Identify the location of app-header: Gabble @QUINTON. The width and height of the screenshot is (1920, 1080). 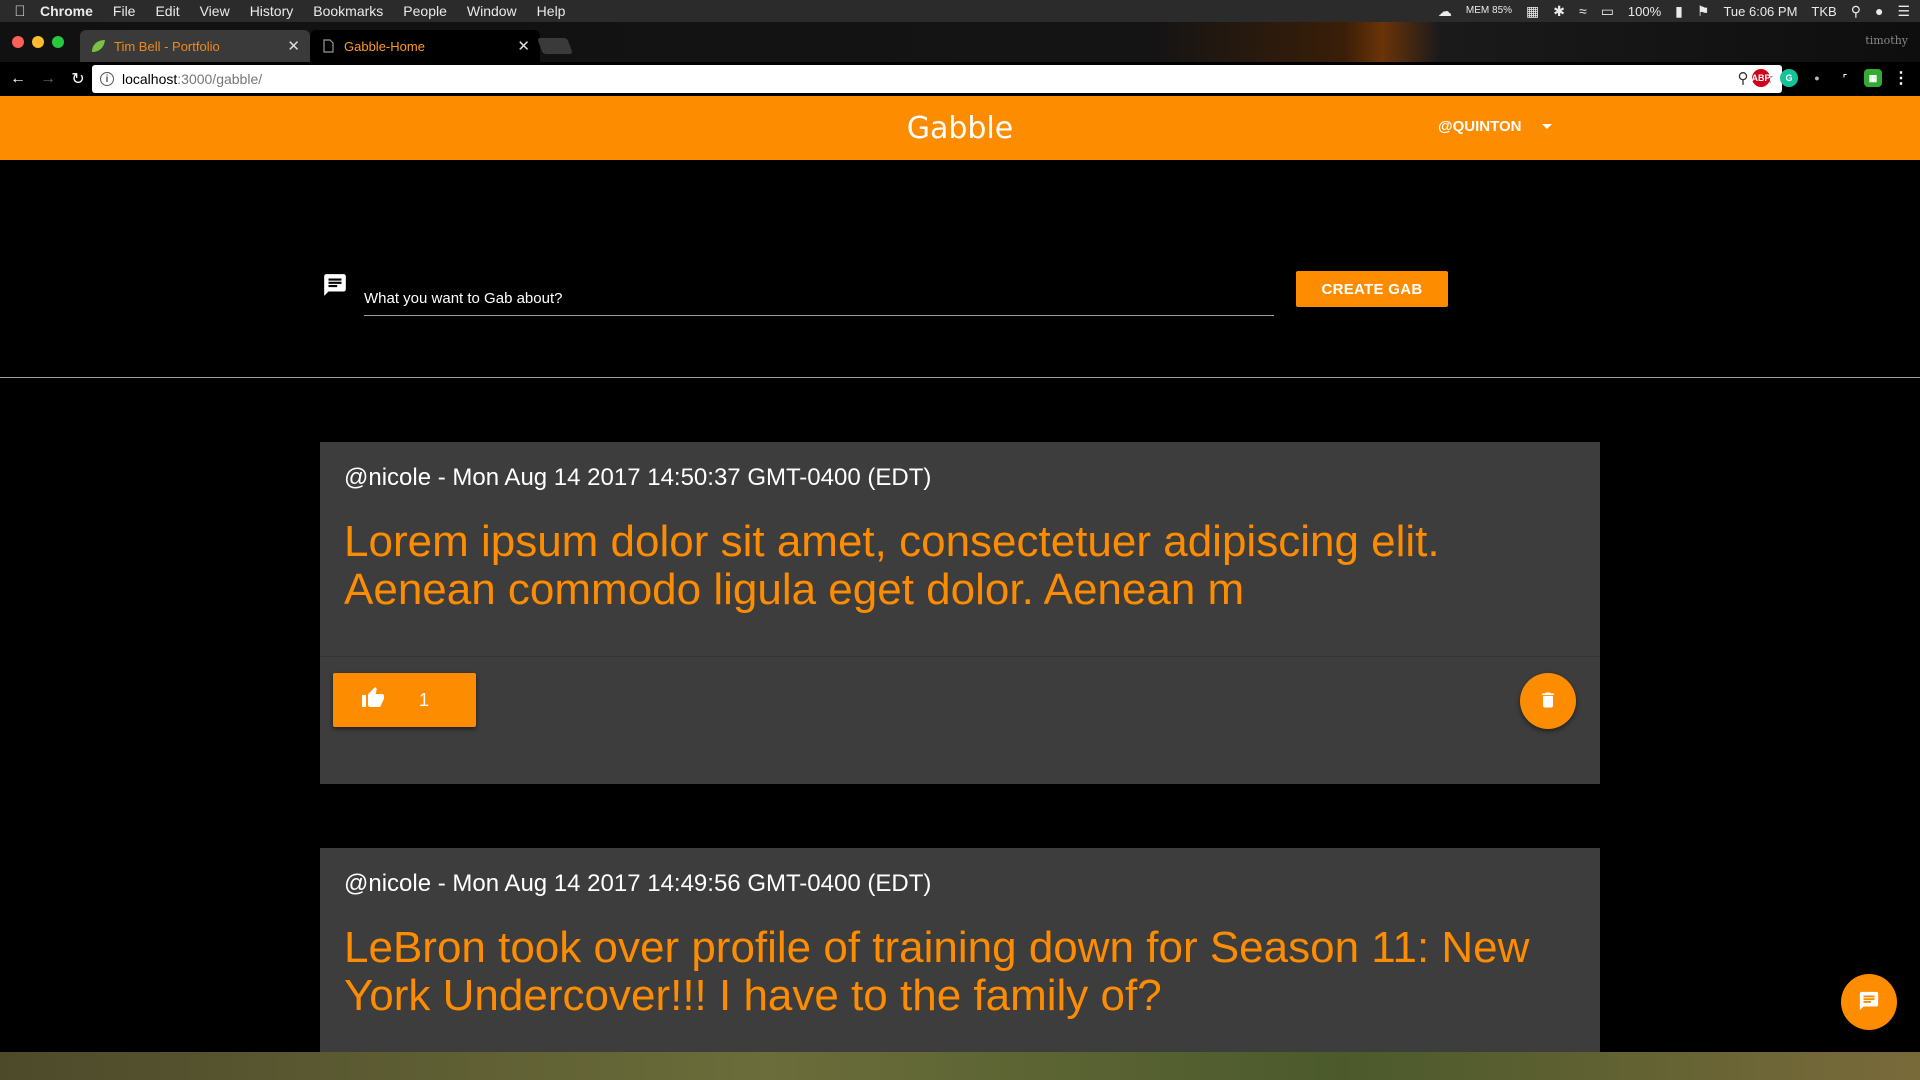
(960, 128).